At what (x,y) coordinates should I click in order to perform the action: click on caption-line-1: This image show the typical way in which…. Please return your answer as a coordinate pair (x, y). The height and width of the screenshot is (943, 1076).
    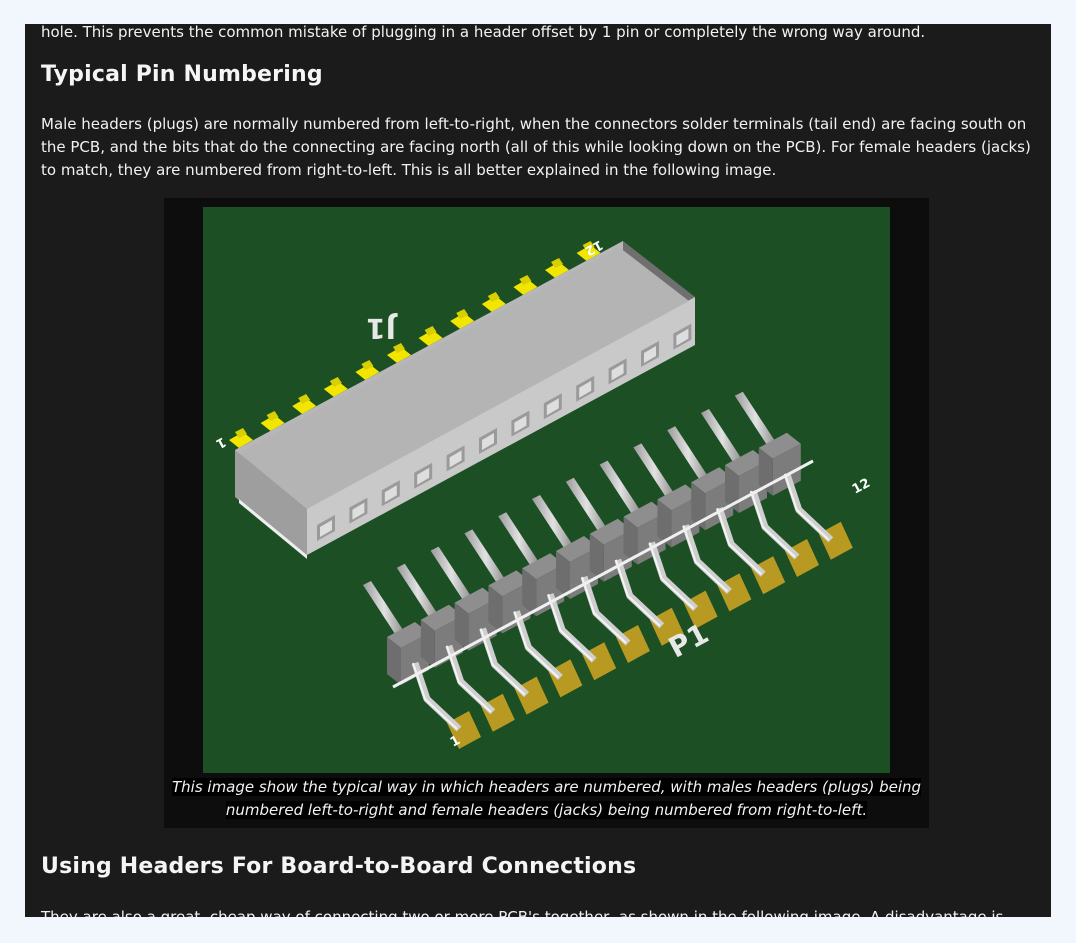
    Looking at the image, I should click on (546, 787).